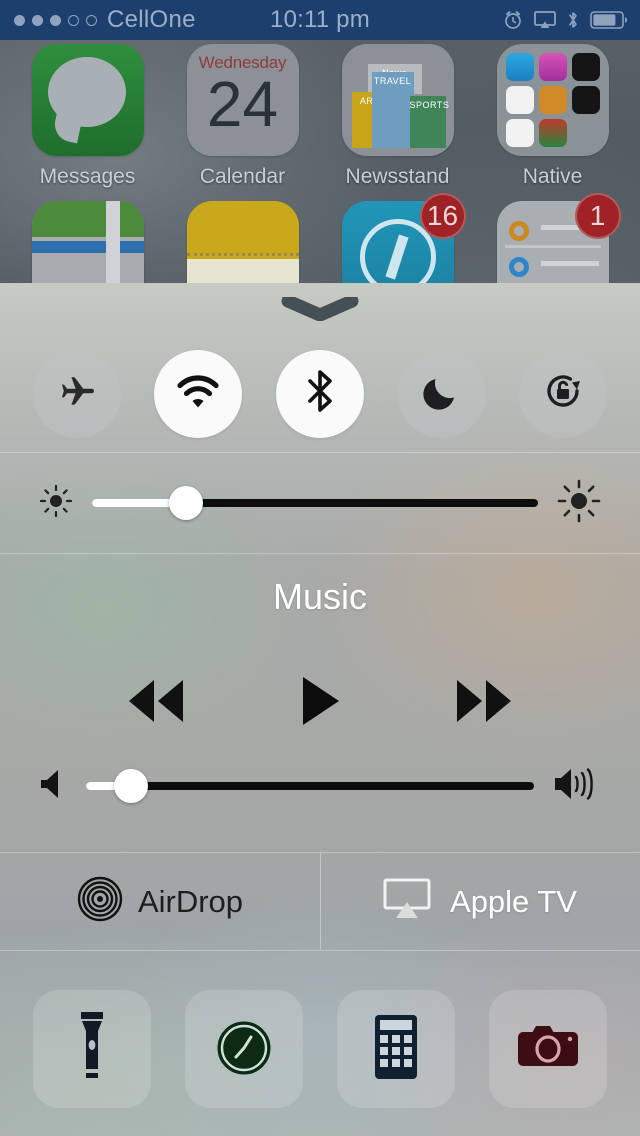  I want to click on sharing-row: AirDrop Apple TV, so click(320, 901).